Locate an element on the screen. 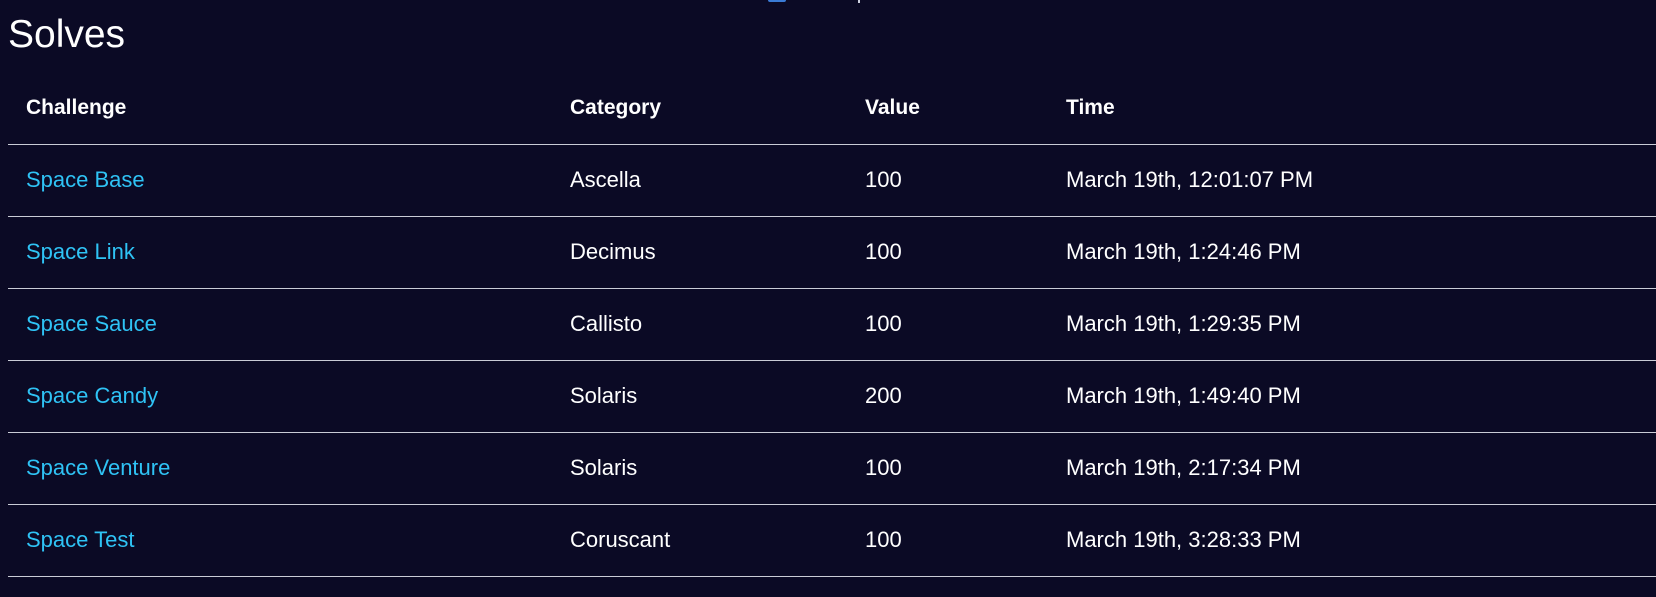  time-cell: March 19th, 3:28:33 PM is located at coordinates (1352, 540).